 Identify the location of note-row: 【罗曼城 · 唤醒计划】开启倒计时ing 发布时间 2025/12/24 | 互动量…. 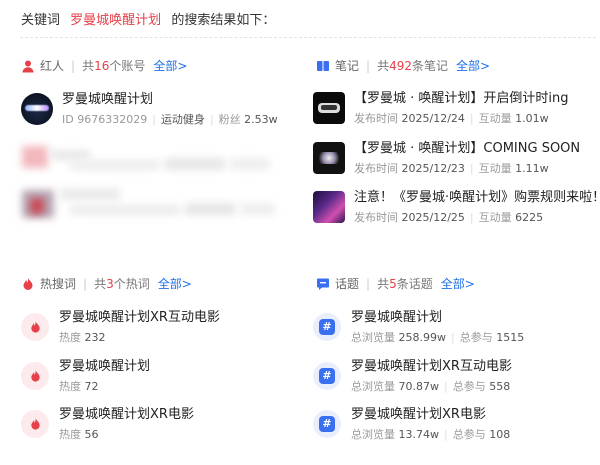
(441, 107).